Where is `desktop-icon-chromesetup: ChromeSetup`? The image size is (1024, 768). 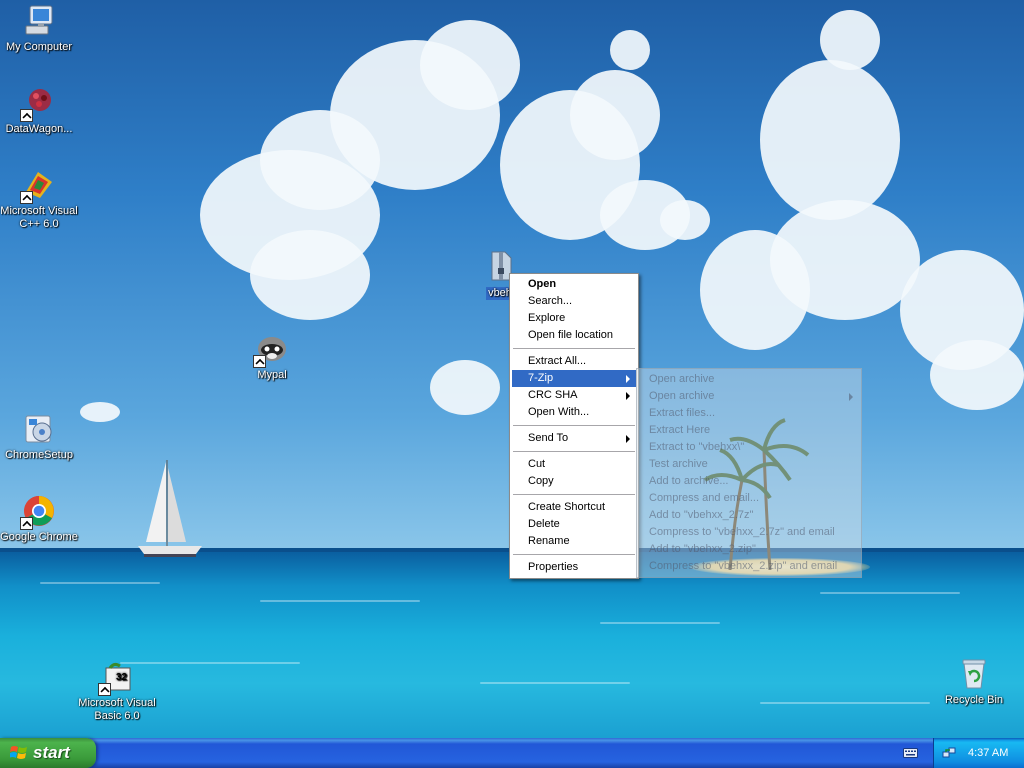
desktop-icon-chromesetup: ChromeSetup is located at coordinates (40, 437).